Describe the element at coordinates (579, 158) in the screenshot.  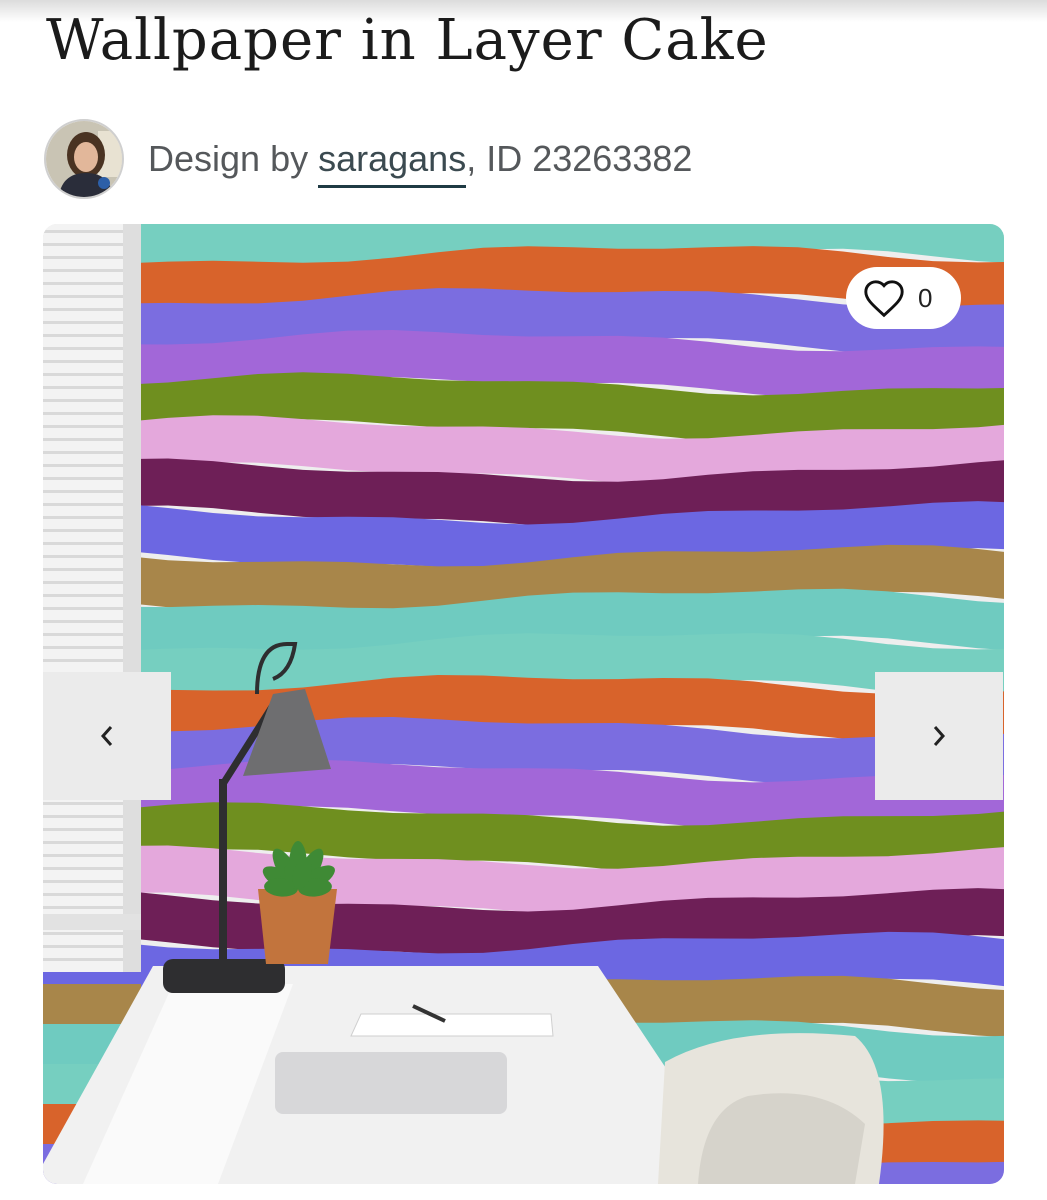
I see `design-id: , ID 23263382` at that location.